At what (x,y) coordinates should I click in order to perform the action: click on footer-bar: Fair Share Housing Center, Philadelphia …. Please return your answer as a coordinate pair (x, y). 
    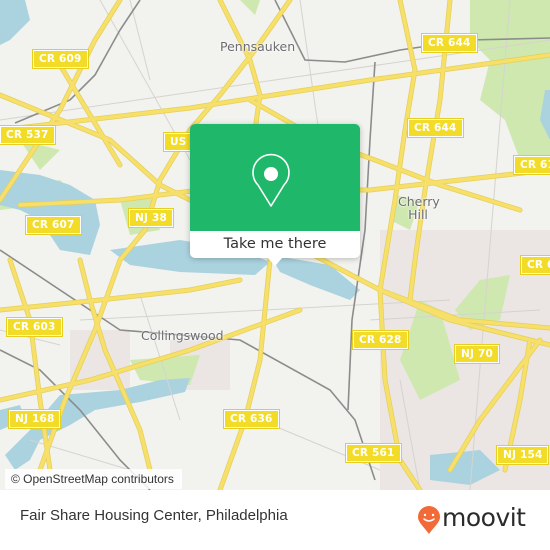
    Looking at the image, I should click on (275, 520).